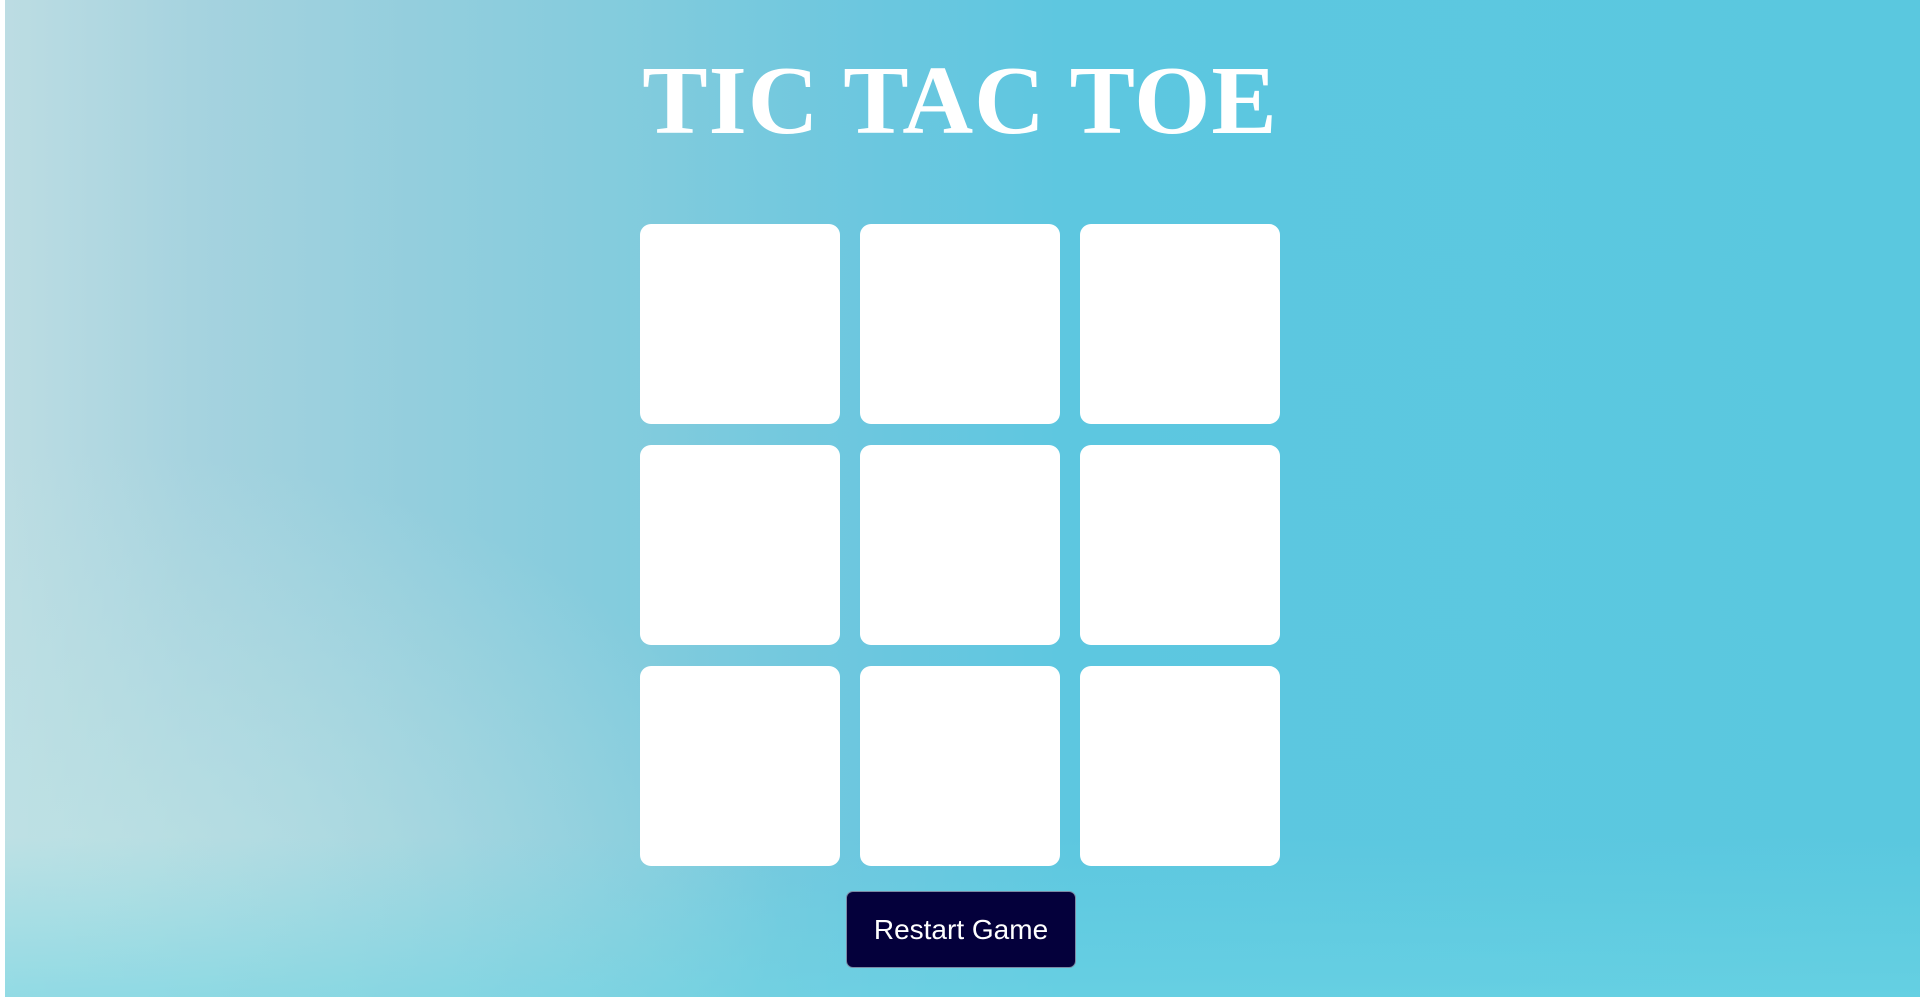 The image size is (1920, 997). Describe the element at coordinates (961, 929) in the screenshot. I see `restart-game-button: Restart Game` at that location.